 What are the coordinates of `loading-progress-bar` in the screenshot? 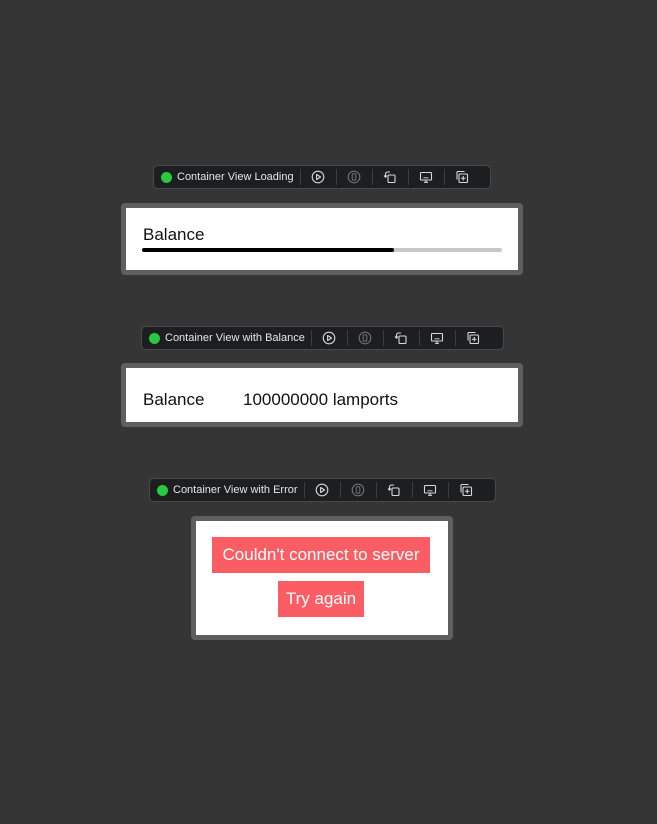 It's located at (322, 250).